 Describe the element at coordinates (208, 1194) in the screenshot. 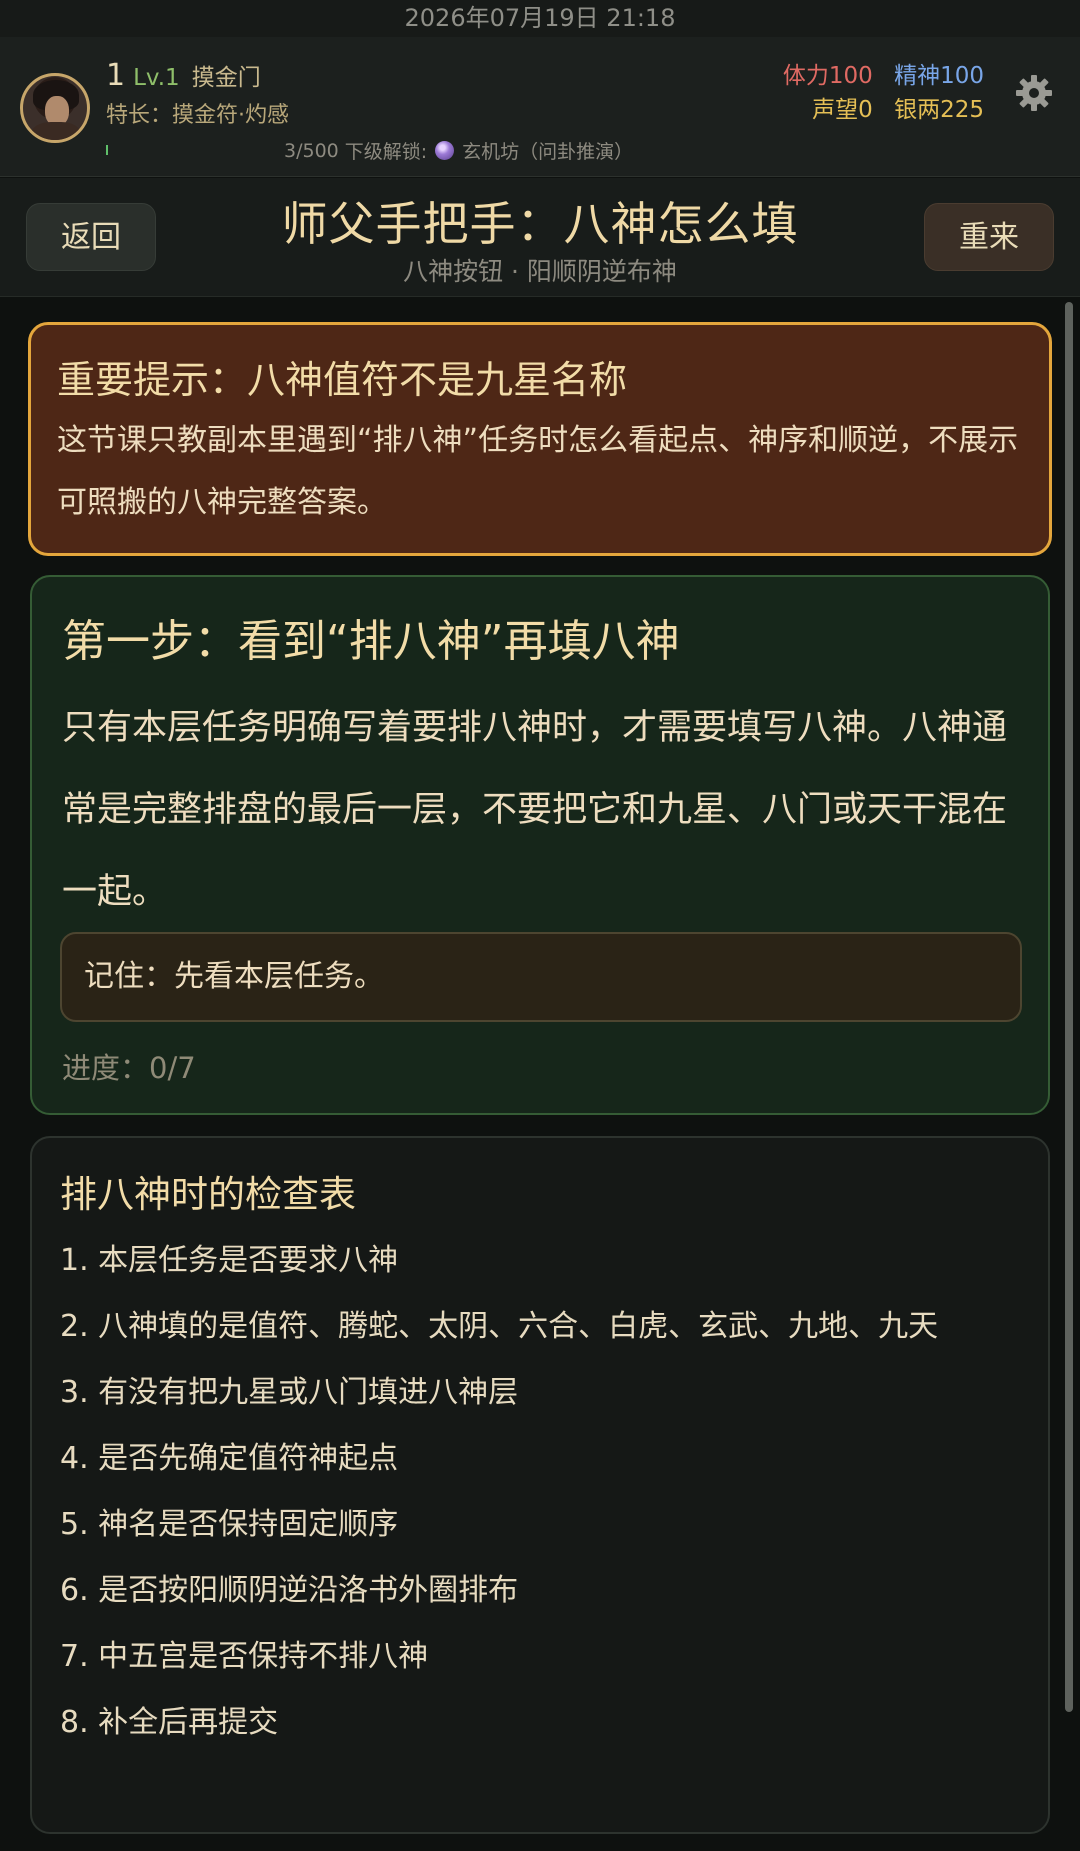

I see `checklist-title: 排八神时的检查表` at that location.